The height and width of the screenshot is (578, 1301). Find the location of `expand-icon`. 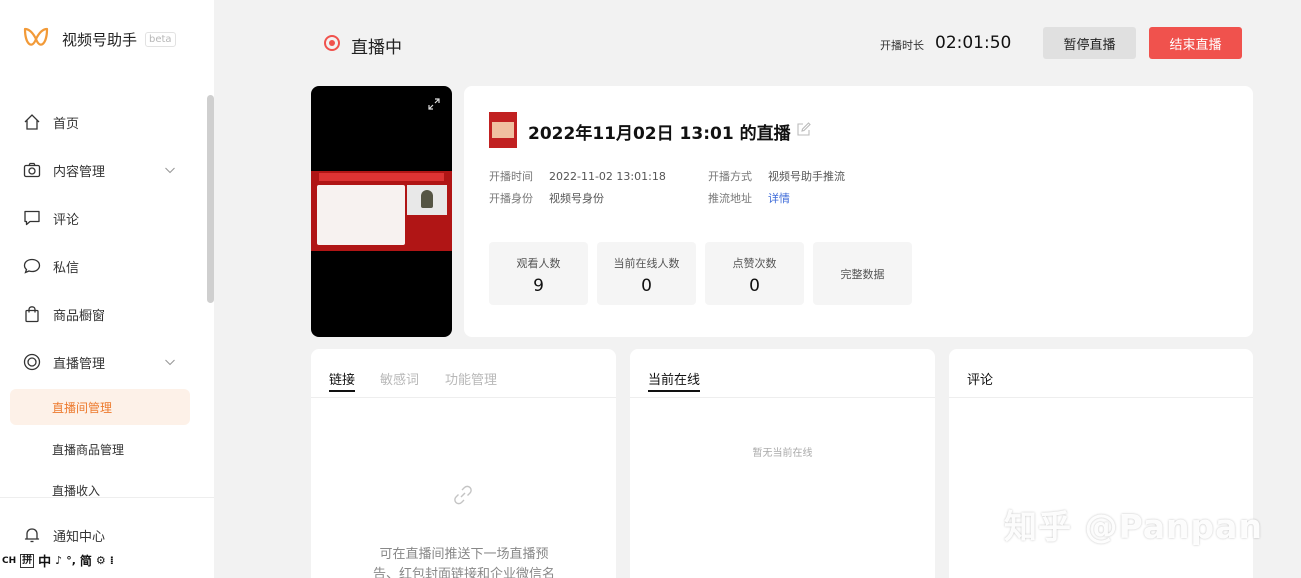

expand-icon is located at coordinates (434, 104).